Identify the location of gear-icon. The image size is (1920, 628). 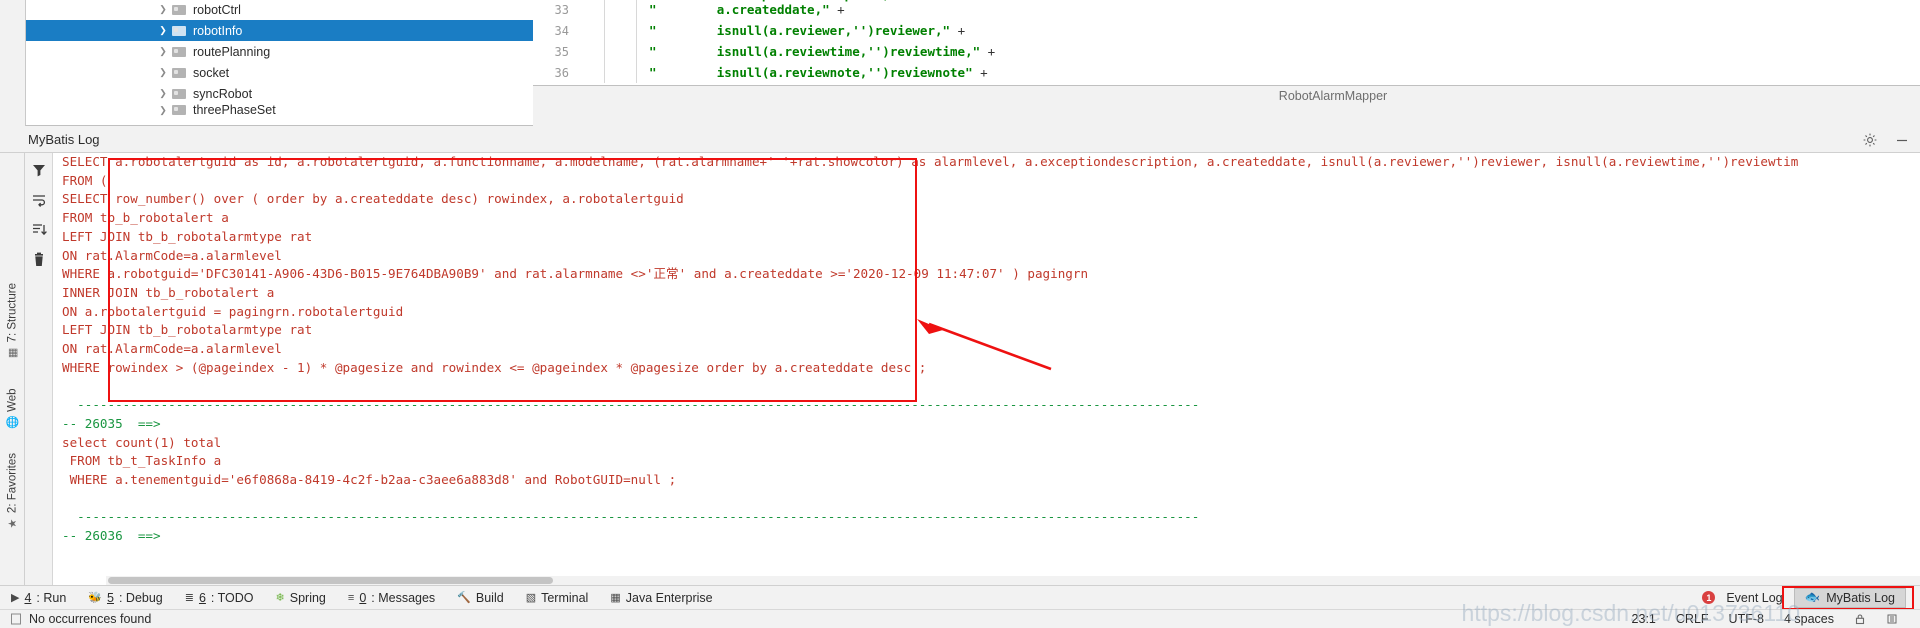
(1870, 140).